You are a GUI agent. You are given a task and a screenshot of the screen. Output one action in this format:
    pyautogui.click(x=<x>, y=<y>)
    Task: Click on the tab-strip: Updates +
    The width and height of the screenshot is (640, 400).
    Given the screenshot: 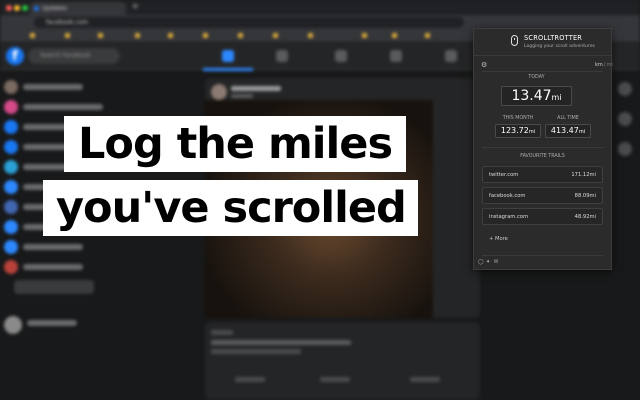 What is the action you would take?
    pyautogui.click(x=320, y=7)
    